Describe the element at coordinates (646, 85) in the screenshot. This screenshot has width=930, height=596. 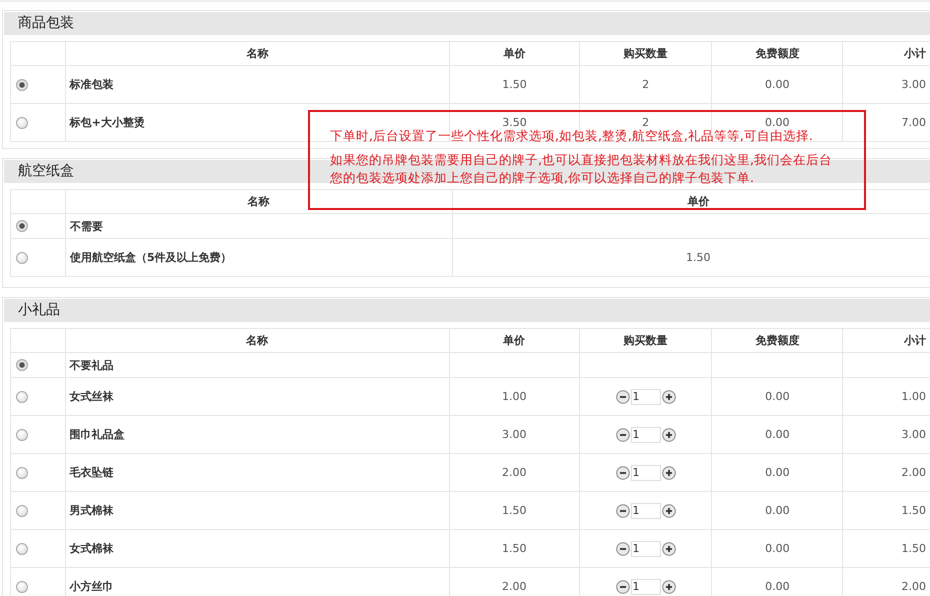
I see `table-cell: 2` at that location.